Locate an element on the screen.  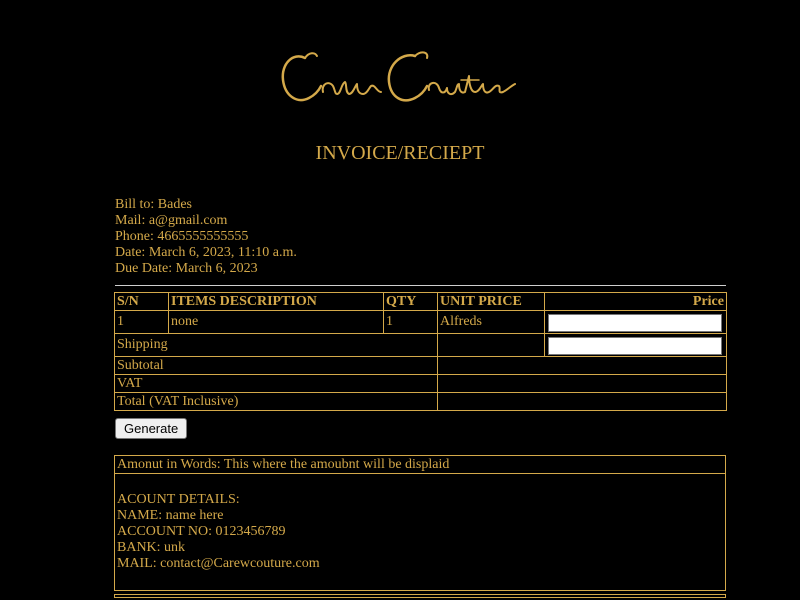
account-bank: BANK: unk is located at coordinates (151, 547).